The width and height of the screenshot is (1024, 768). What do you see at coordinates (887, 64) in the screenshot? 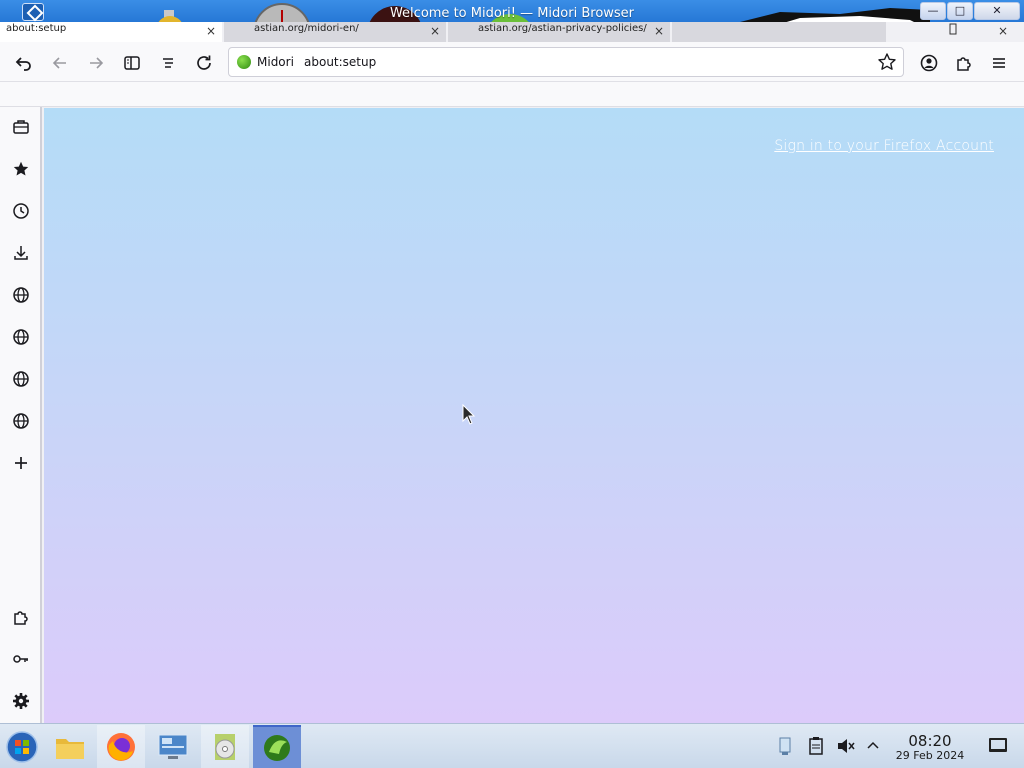
I see `bookmark-star-icon` at bounding box center [887, 64].